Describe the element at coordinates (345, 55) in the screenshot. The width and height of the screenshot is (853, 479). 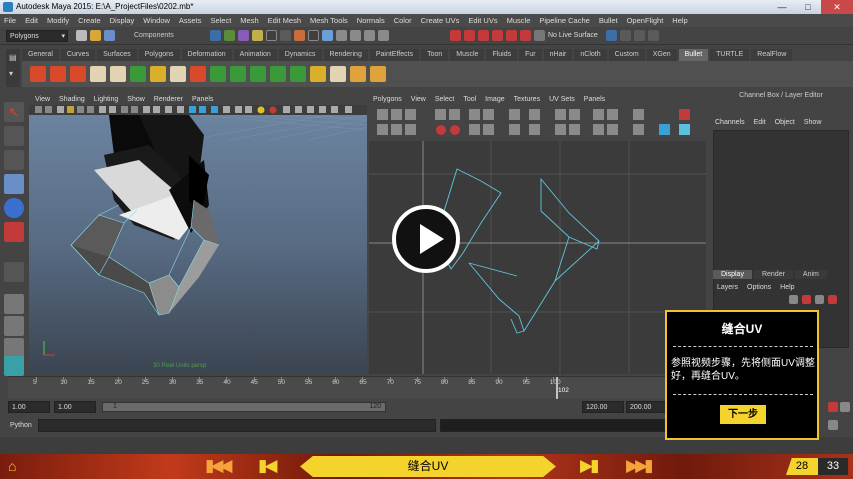
I see `shelf-tab-rendering: Rendering` at that location.